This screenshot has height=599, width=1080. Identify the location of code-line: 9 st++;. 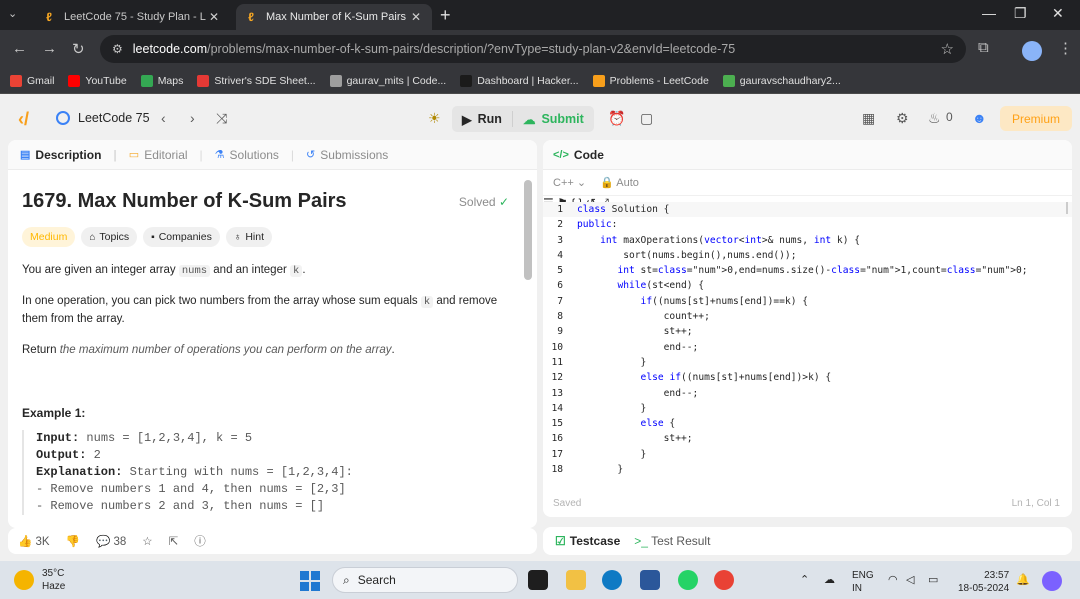
(807, 331).